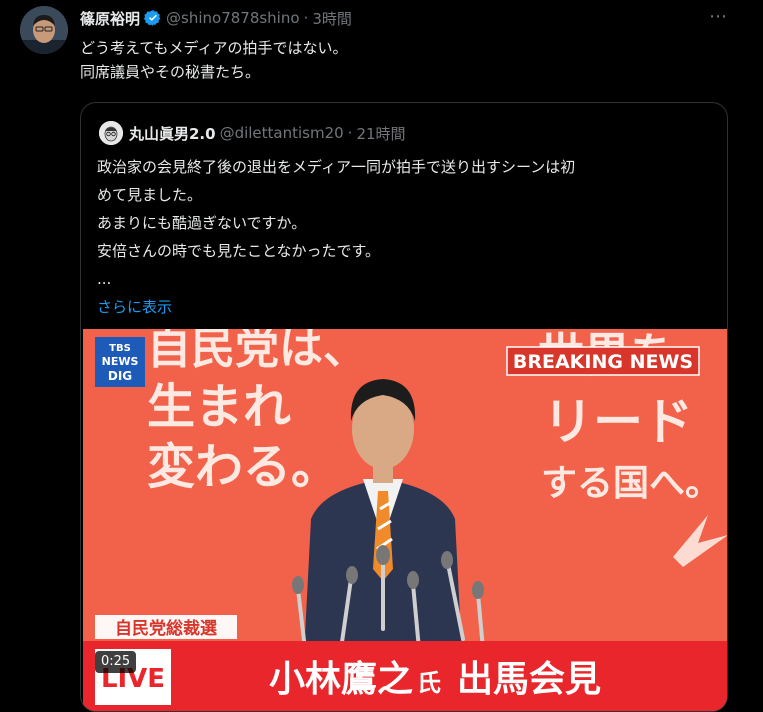 Image resolution: width=763 pixels, height=712 pixels. What do you see at coordinates (166, 628) in the screenshot?
I see `election-tag: 自民党総裁選` at bounding box center [166, 628].